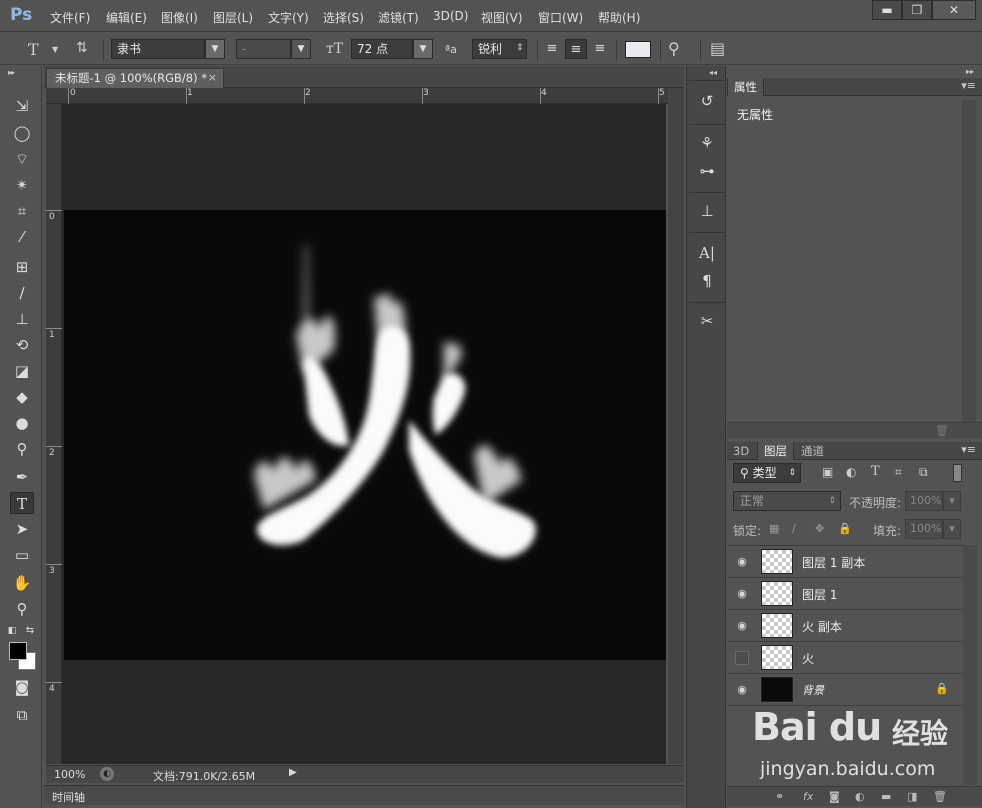 The width and height of the screenshot is (982, 808). What do you see at coordinates (600, 49) in the screenshot?
I see `align-right-button: ≡` at bounding box center [600, 49].